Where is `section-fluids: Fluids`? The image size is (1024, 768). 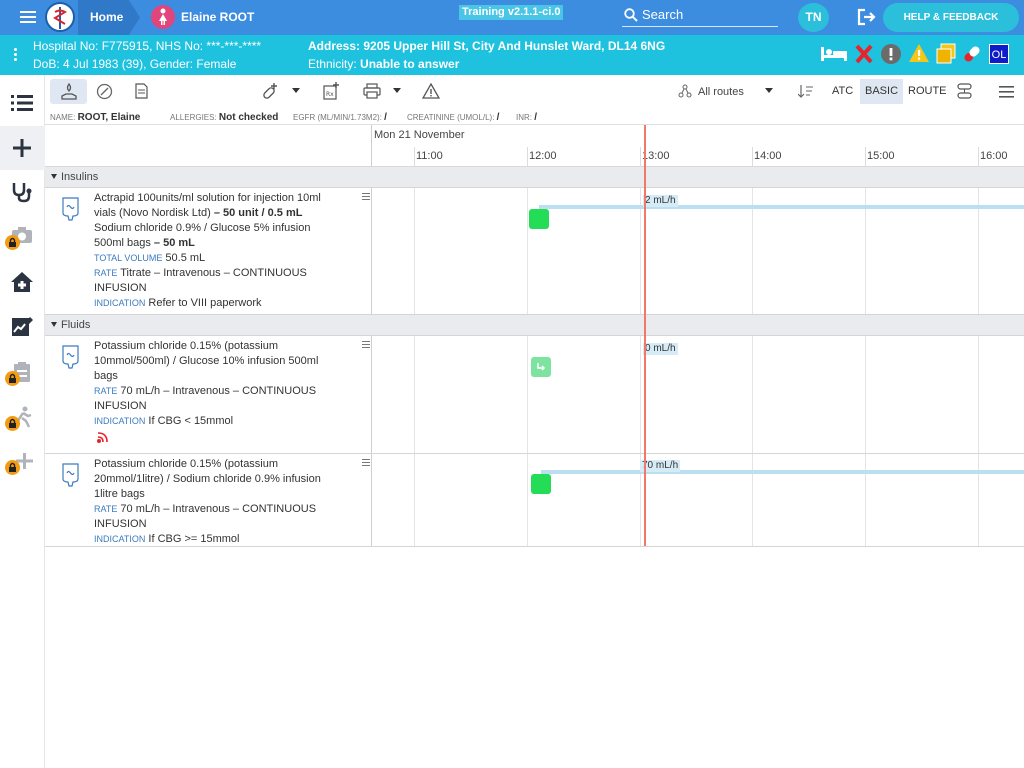 section-fluids: Fluids is located at coordinates (534, 325).